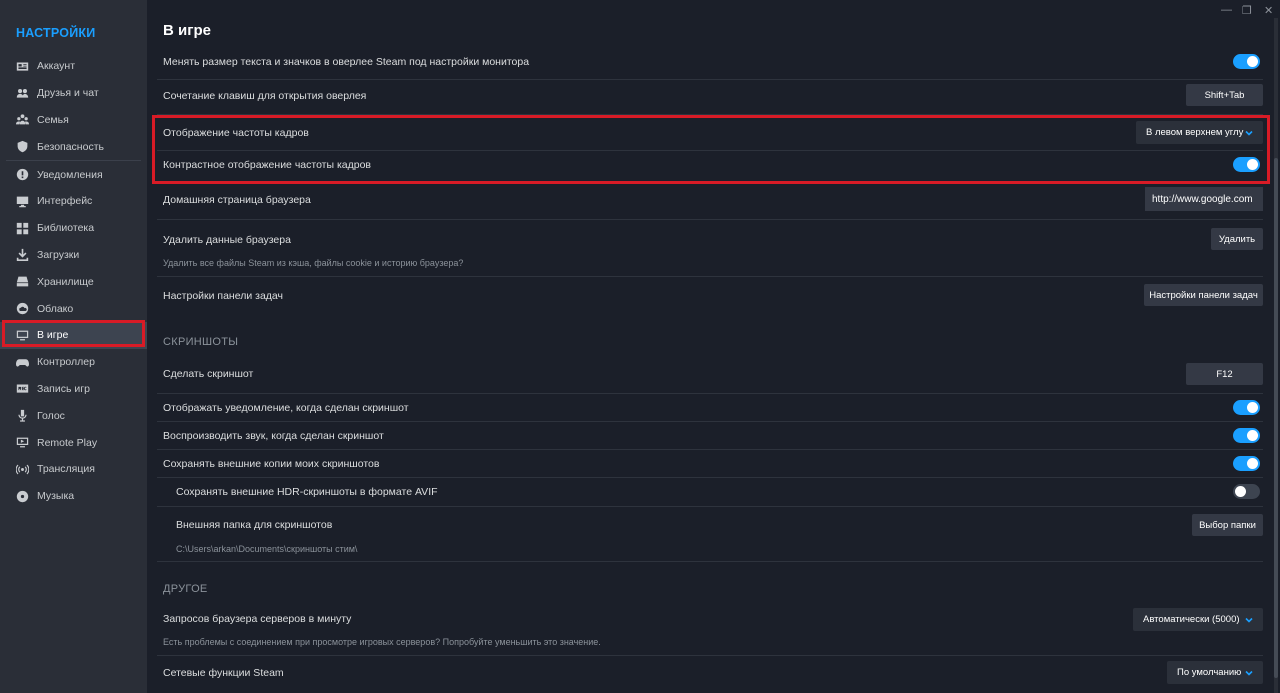 The height and width of the screenshot is (693, 1280). I want to click on take-screenshot-key-field: F12, so click(1224, 374).